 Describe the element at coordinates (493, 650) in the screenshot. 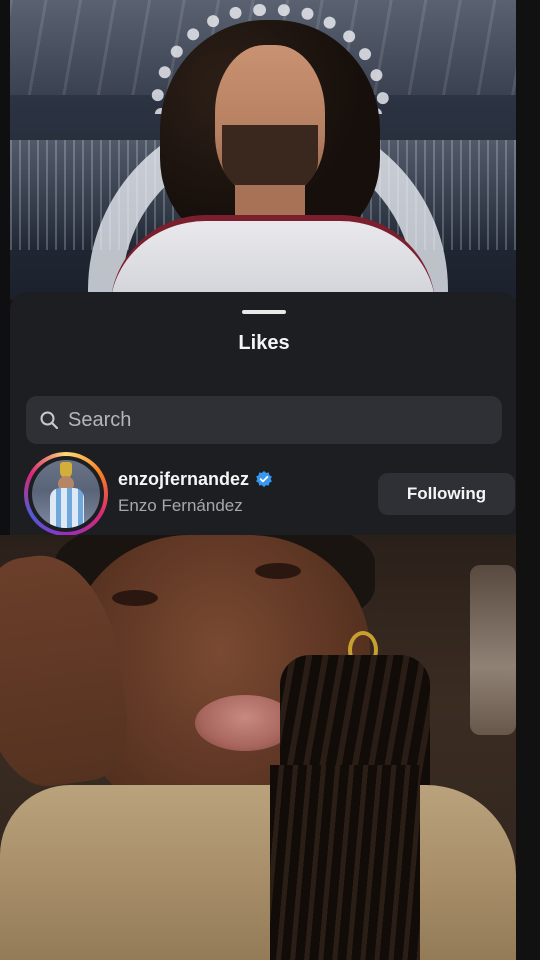

I see `background-figure` at that location.